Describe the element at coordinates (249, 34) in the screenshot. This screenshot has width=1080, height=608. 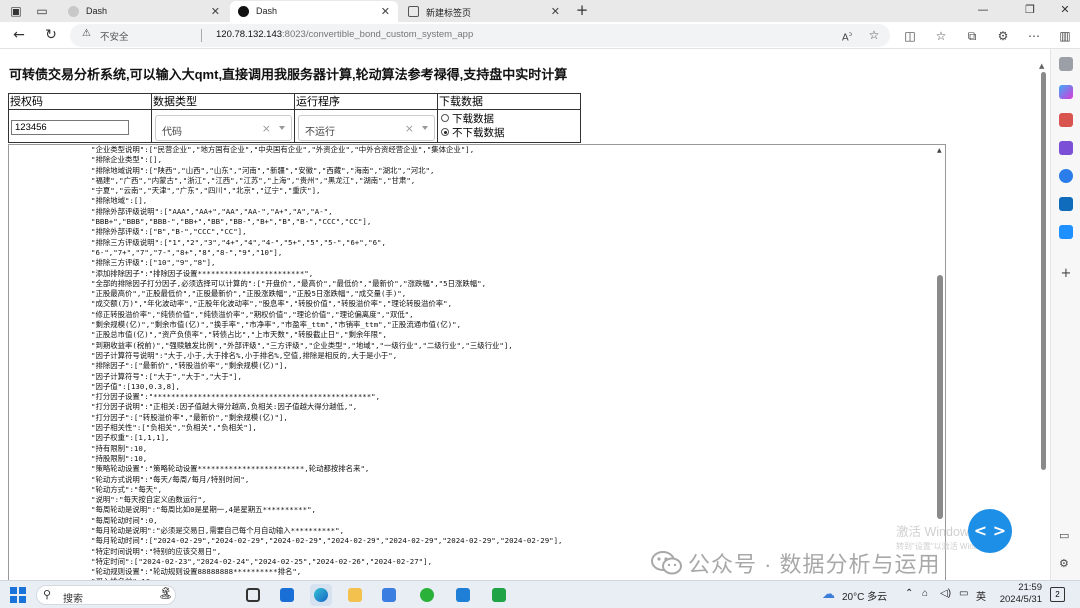
I see `url-host: 120.78.132.143` at that location.